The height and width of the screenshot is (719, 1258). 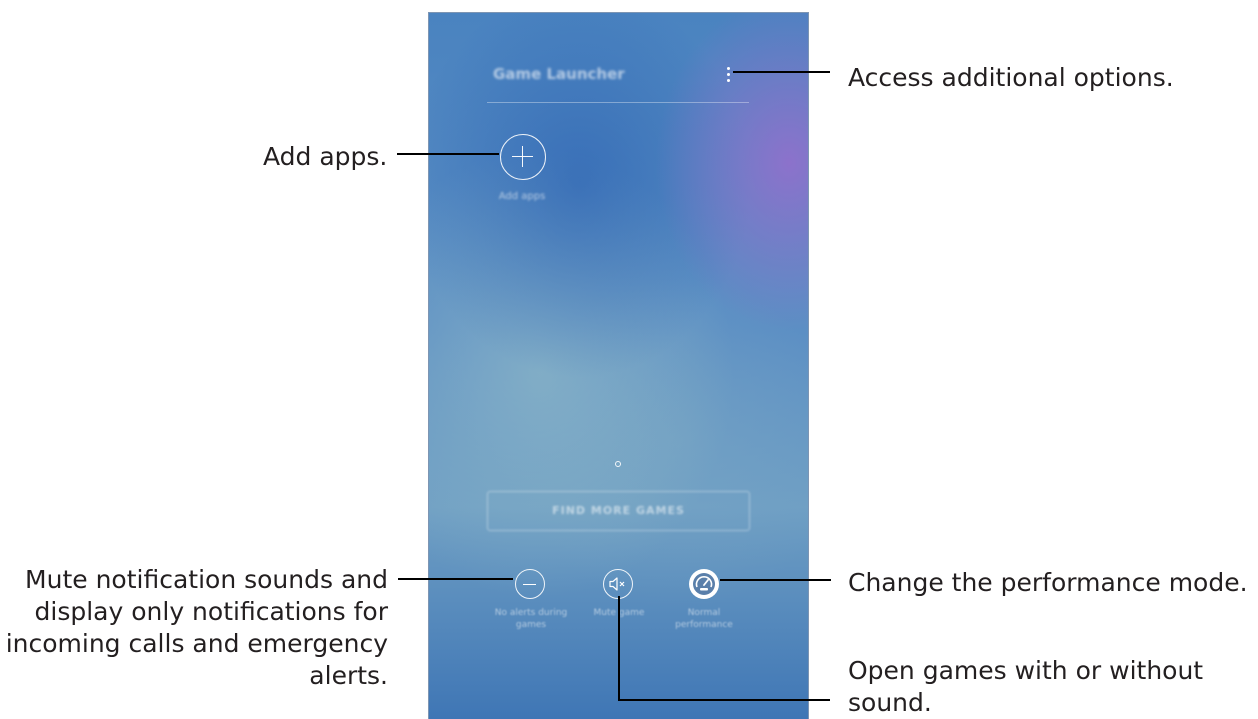 What do you see at coordinates (531, 619) in the screenshot?
I see `no-alerts-label: No alerts during games` at bounding box center [531, 619].